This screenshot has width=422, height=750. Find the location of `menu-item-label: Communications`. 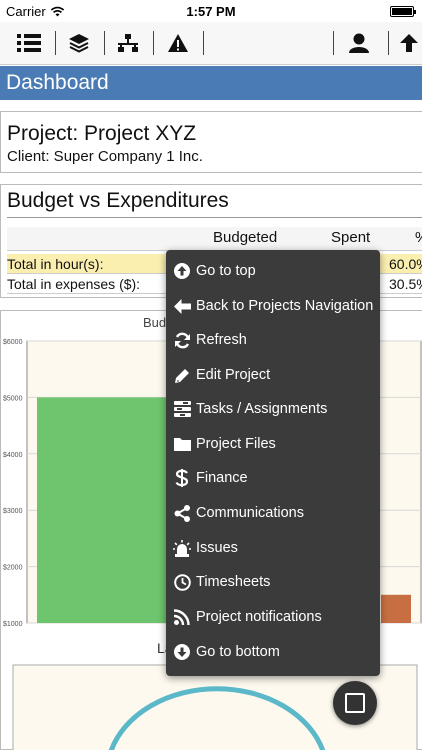

menu-item-label: Communications is located at coordinates (250, 513).